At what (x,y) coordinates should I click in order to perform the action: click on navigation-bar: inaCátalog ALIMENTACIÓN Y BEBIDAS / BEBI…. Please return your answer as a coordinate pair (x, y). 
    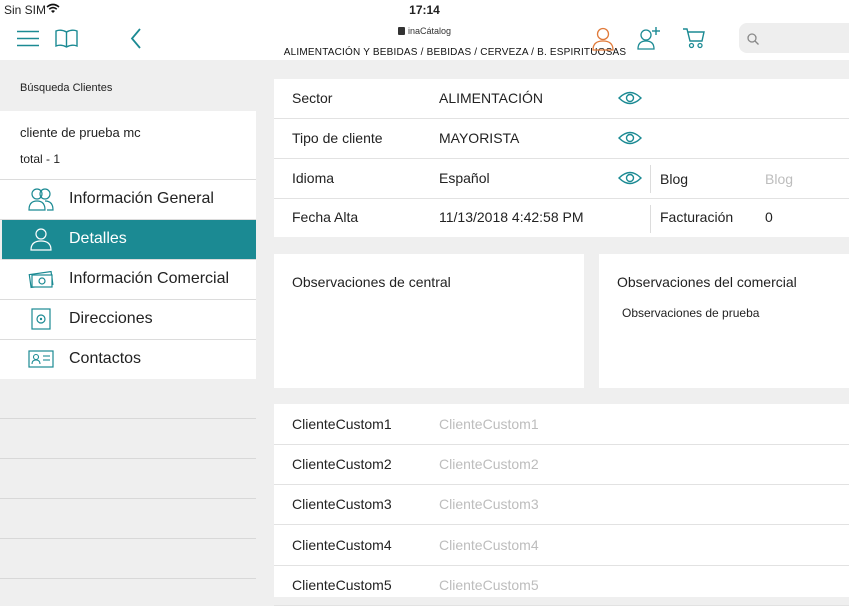
    Looking at the image, I should click on (424, 40).